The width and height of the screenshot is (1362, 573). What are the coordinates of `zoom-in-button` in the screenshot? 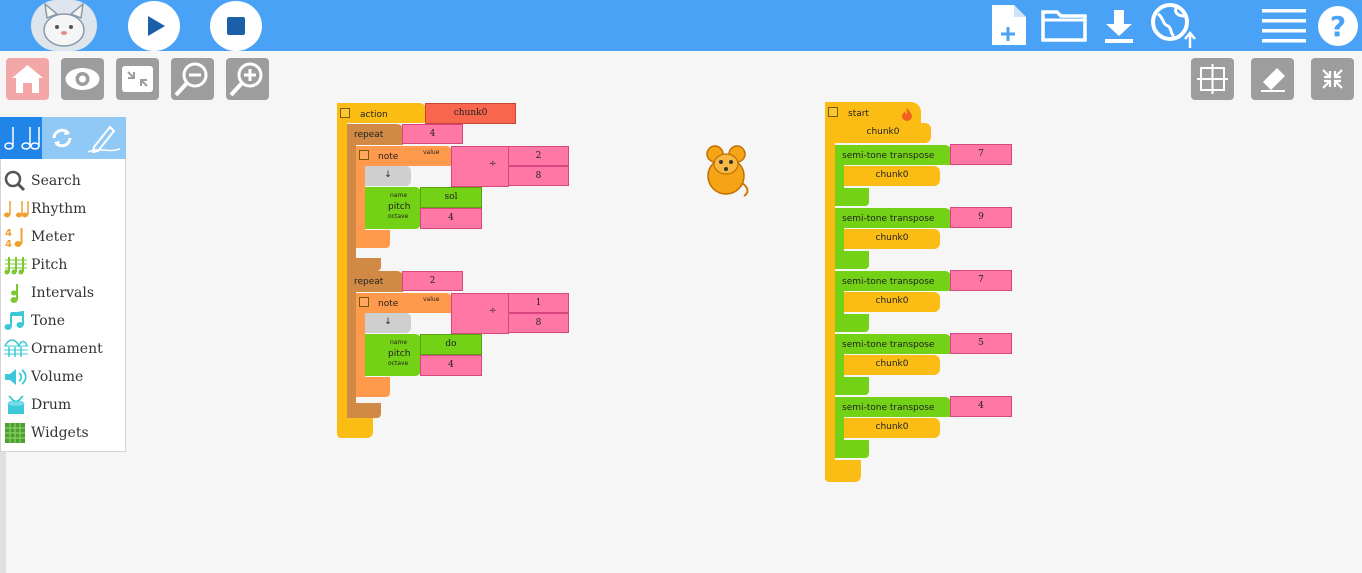 It's located at (247, 79).